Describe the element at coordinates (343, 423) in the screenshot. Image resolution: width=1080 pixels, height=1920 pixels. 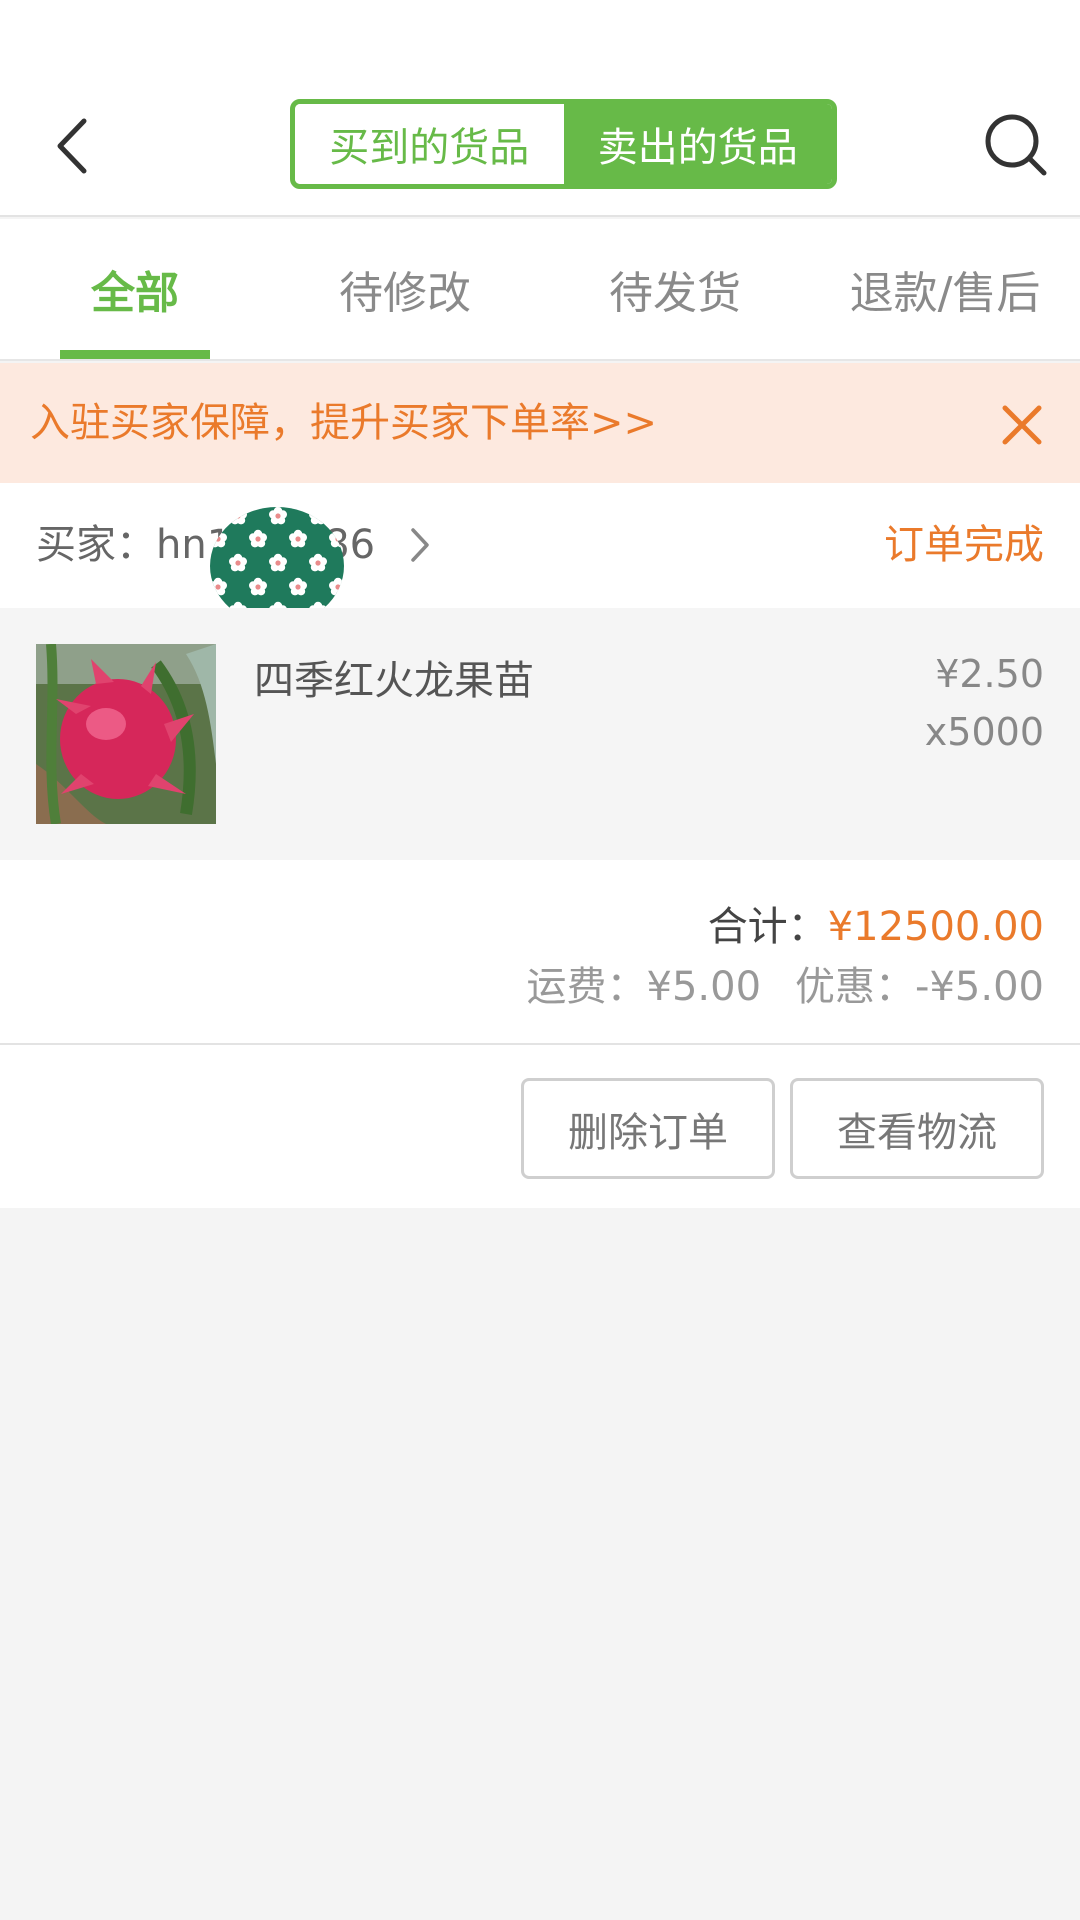
I see `banner-text: 入驻买家保障，提升买家下单率>>` at that location.